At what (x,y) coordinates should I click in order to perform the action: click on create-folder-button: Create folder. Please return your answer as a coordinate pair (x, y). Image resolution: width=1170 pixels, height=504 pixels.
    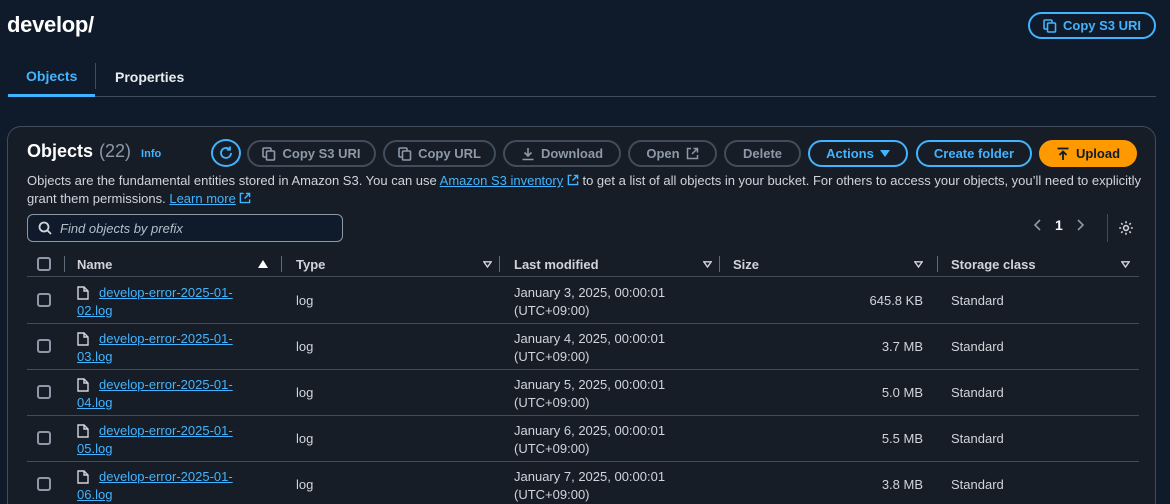
    Looking at the image, I should click on (974, 153).